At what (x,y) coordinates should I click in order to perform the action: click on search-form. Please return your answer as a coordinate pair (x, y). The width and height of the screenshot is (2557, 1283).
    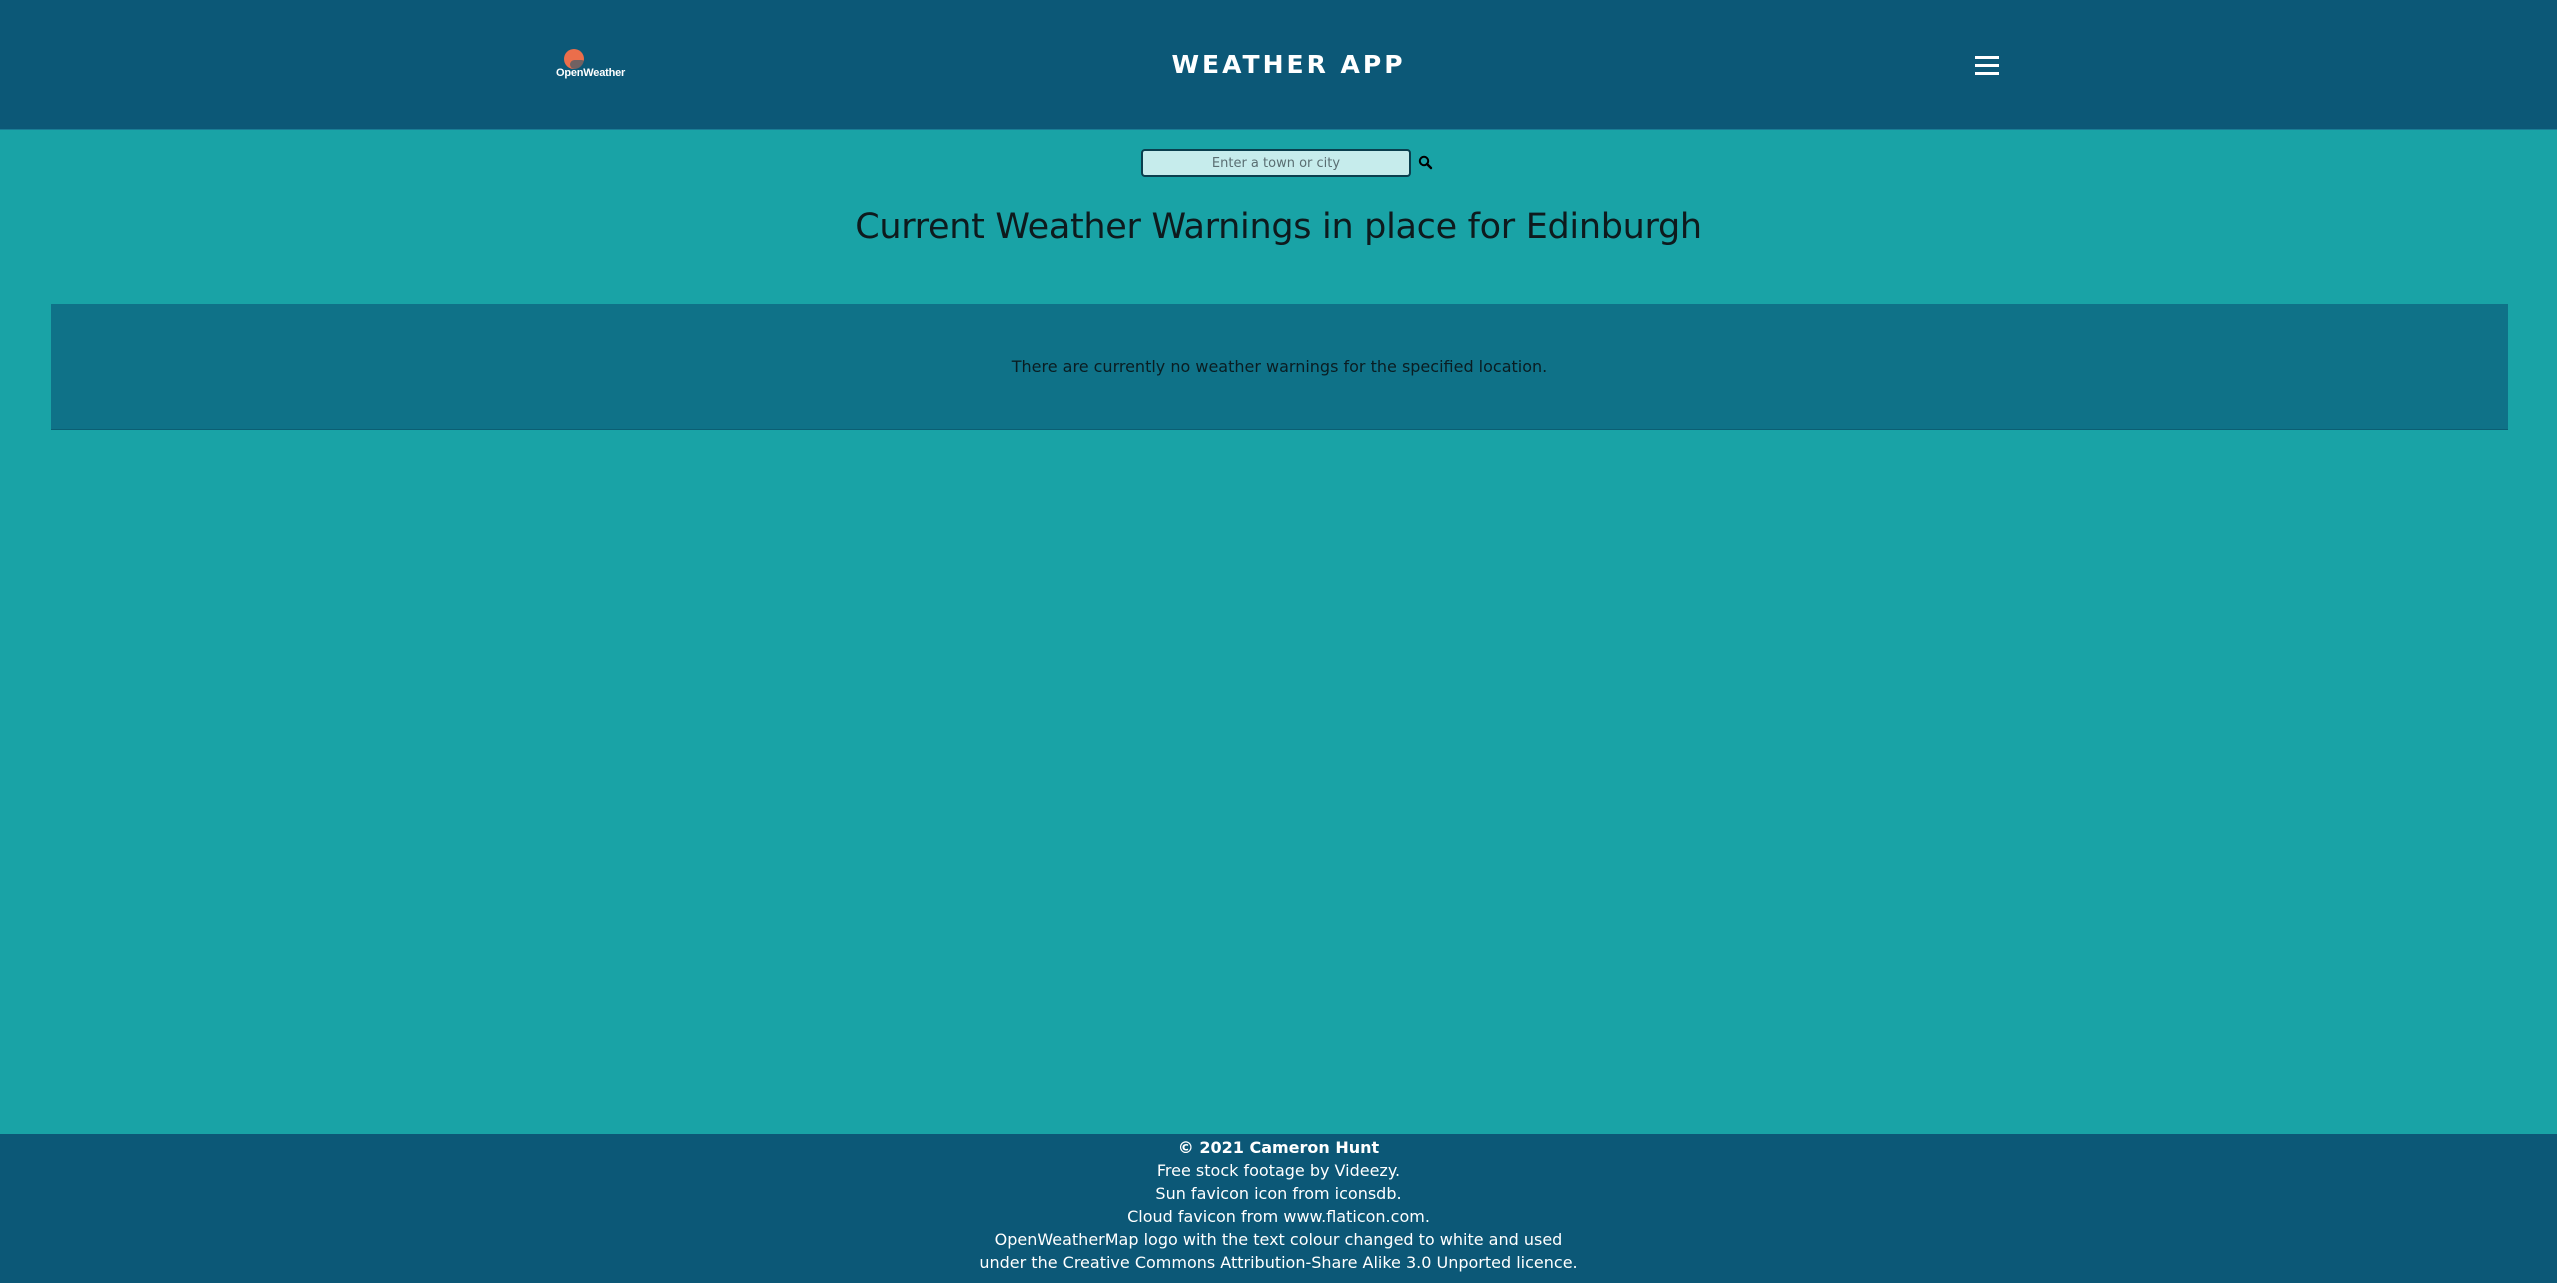
    Looking at the image, I should click on (1287, 163).